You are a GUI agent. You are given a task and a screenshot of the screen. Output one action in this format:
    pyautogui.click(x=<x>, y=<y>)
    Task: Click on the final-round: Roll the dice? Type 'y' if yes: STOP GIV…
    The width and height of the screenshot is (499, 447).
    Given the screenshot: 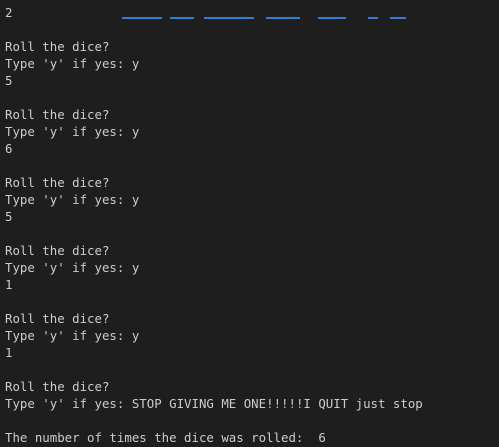 What is the action you would take?
    pyautogui.click(x=252, y=403)
    